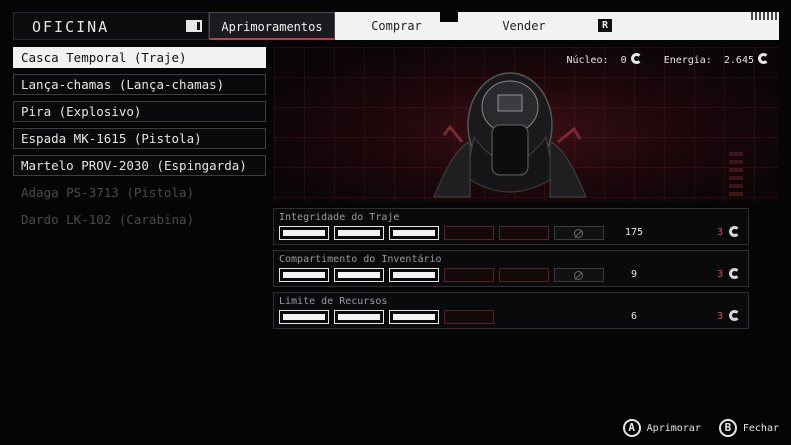 Image resolution: width=791 pixels, height=445 pixels. Describe the element at coordinates (738, 60) in the screenshot. I see `energia-value: 2.645` at that location.